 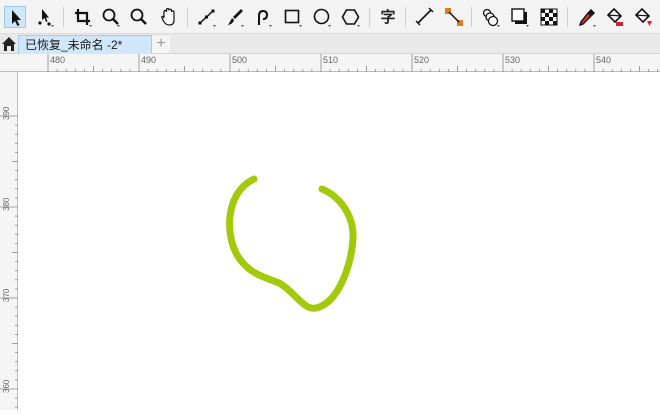 What do you see at coordinates (207, 17) in the screenshot?
I see `freehand-line-icon` at bounding box center [207, 17].